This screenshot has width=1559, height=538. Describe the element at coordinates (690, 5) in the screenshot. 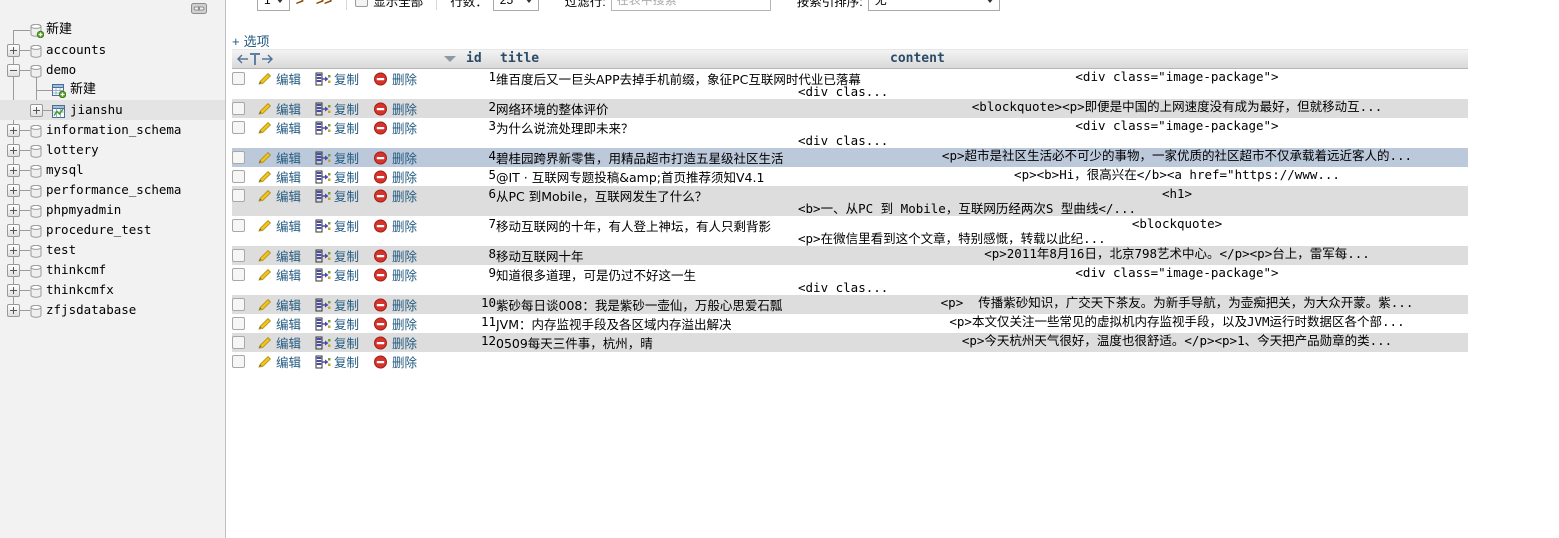

I see `filter-rows-input: 在表中搜索` at that location.